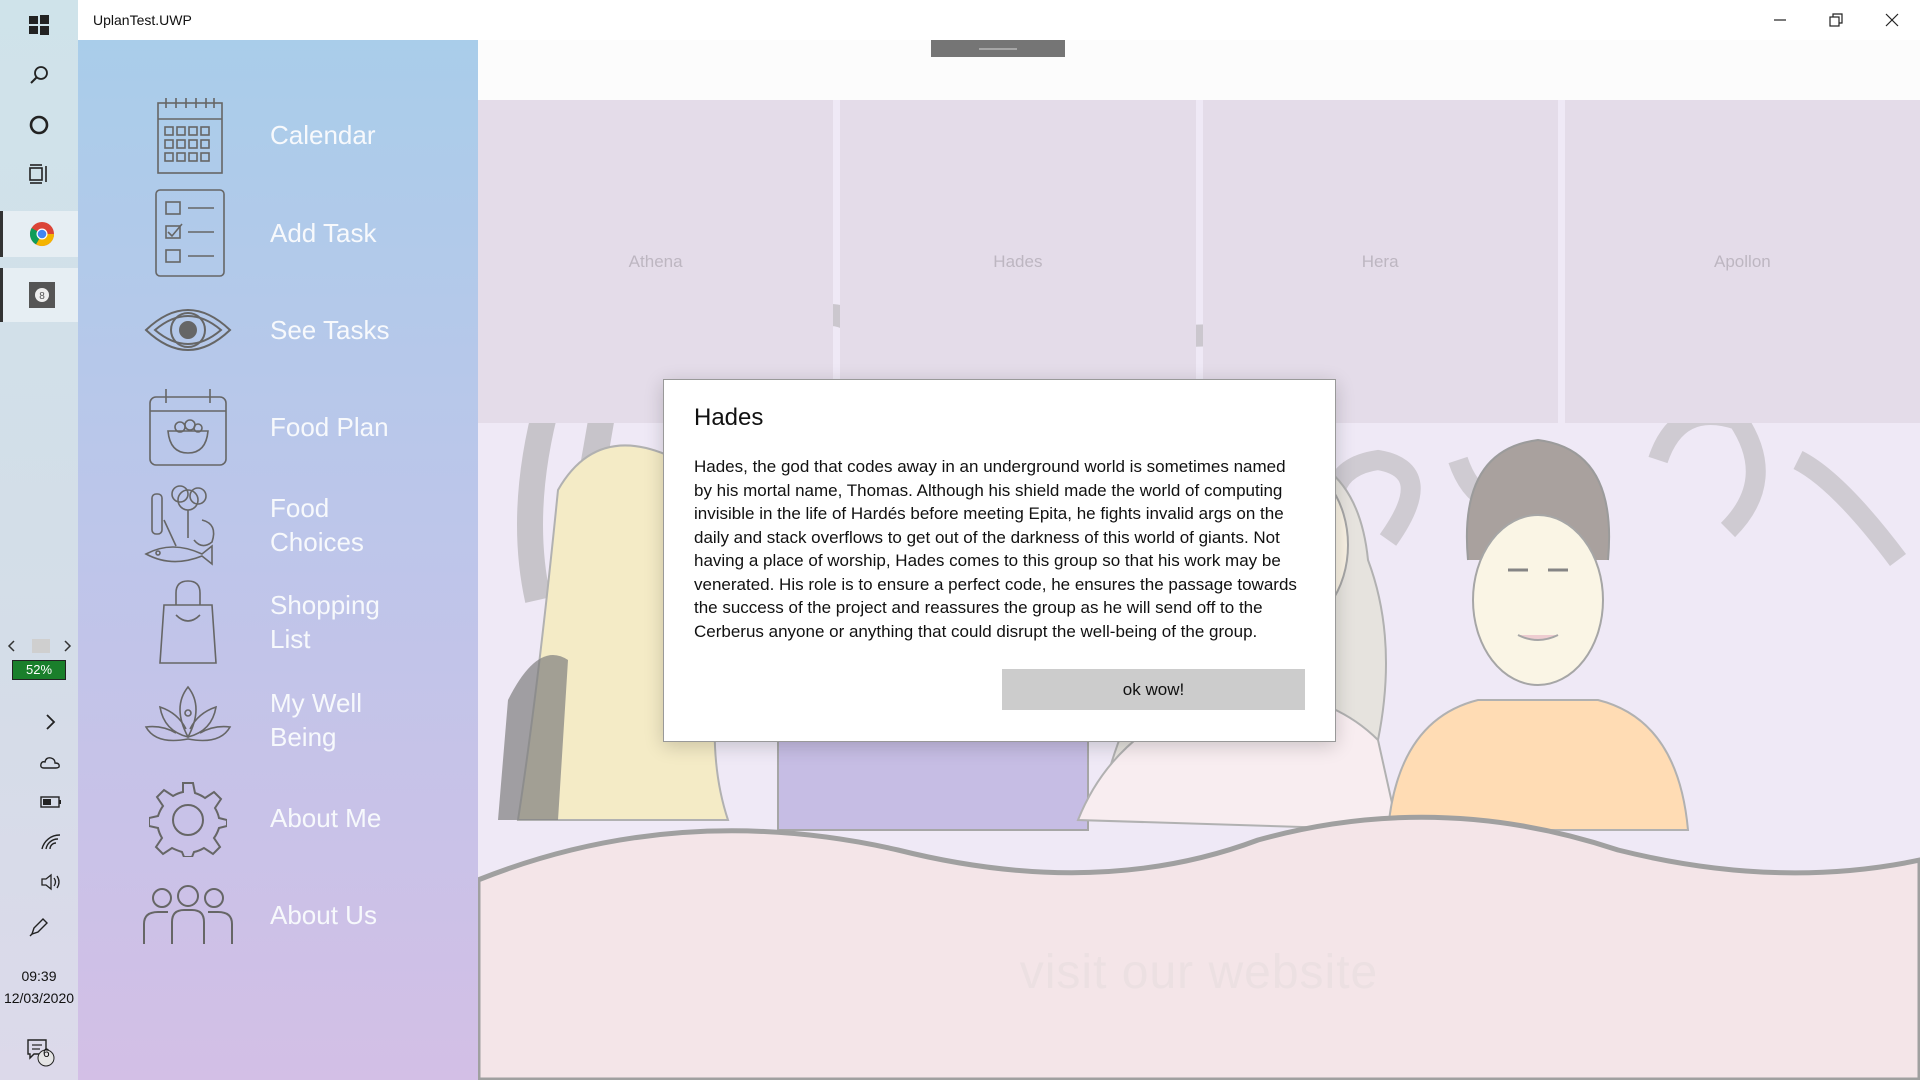 The image size is (1920, 1080). Describe the element at coordinates (39, 976) in the screenshot. I see `clock-time: 09:39` at that location.